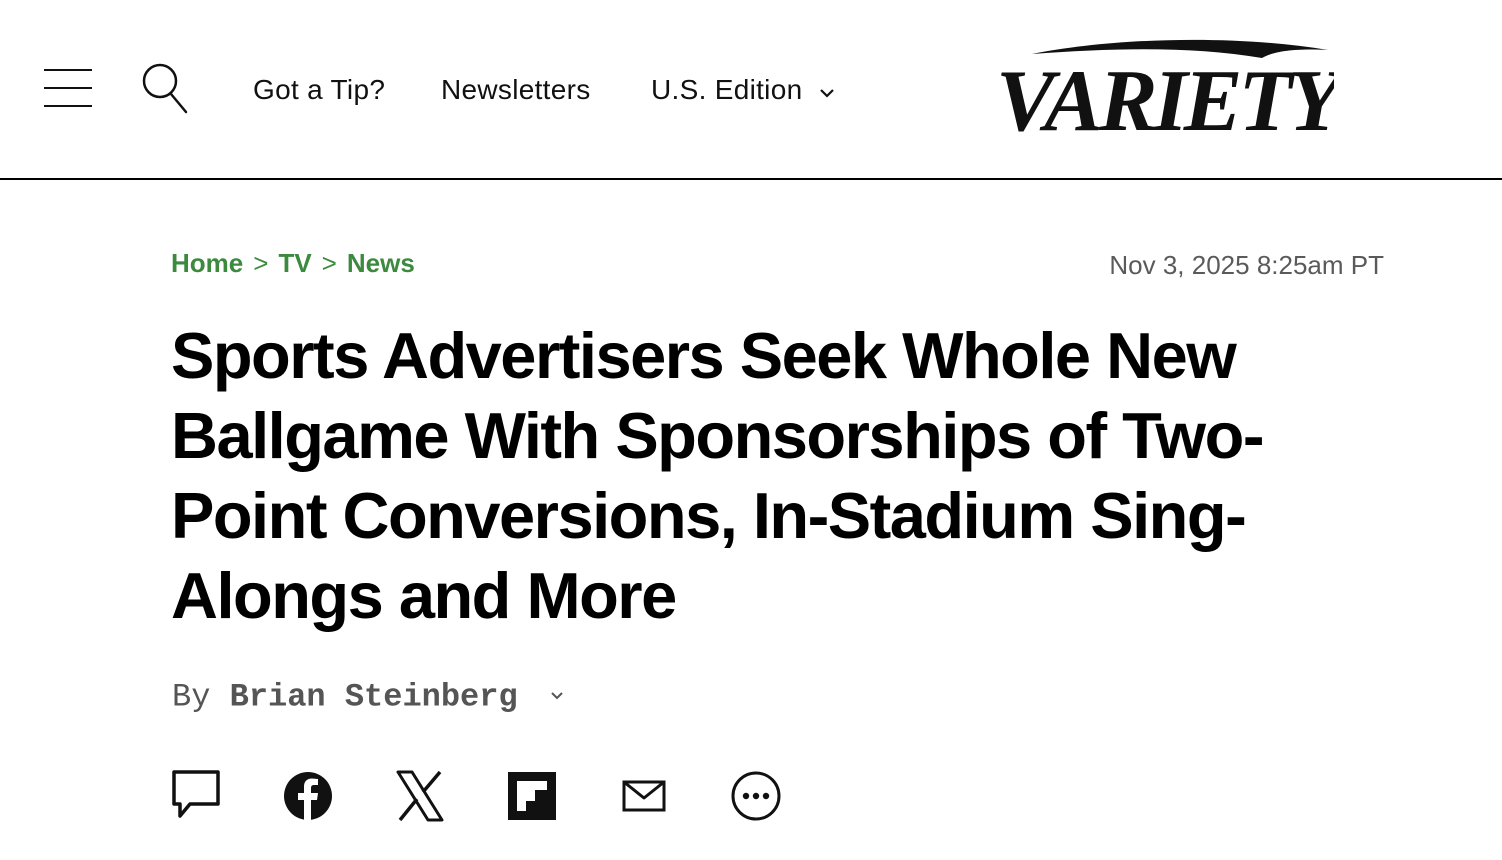  I want to click on byline-prefix: By, so click(191, 697).